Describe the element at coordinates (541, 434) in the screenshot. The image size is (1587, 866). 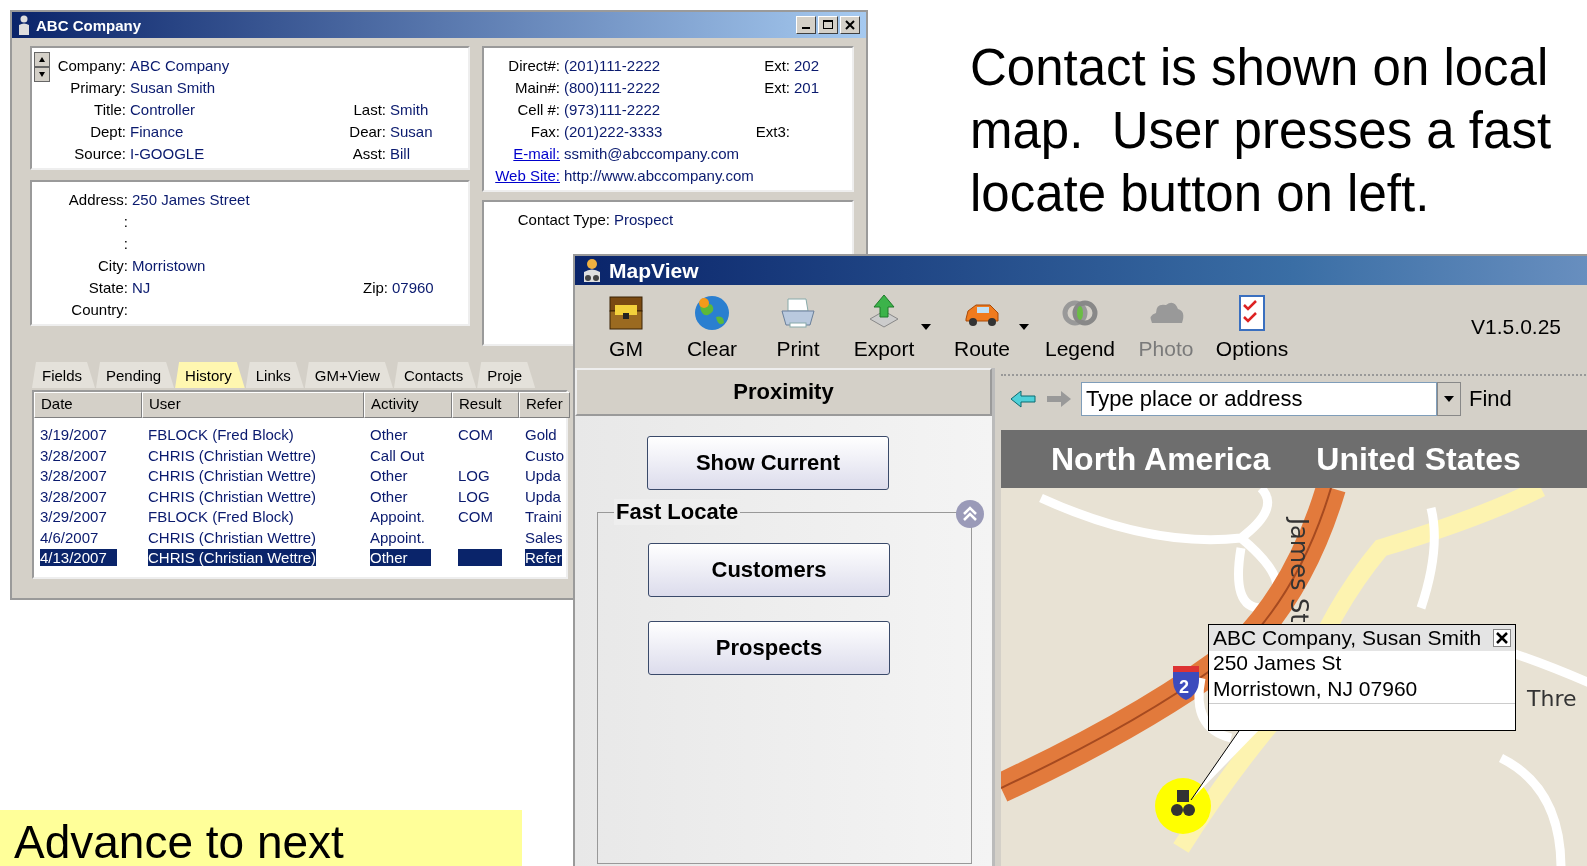
I see `table-cell: Gold` at that location.